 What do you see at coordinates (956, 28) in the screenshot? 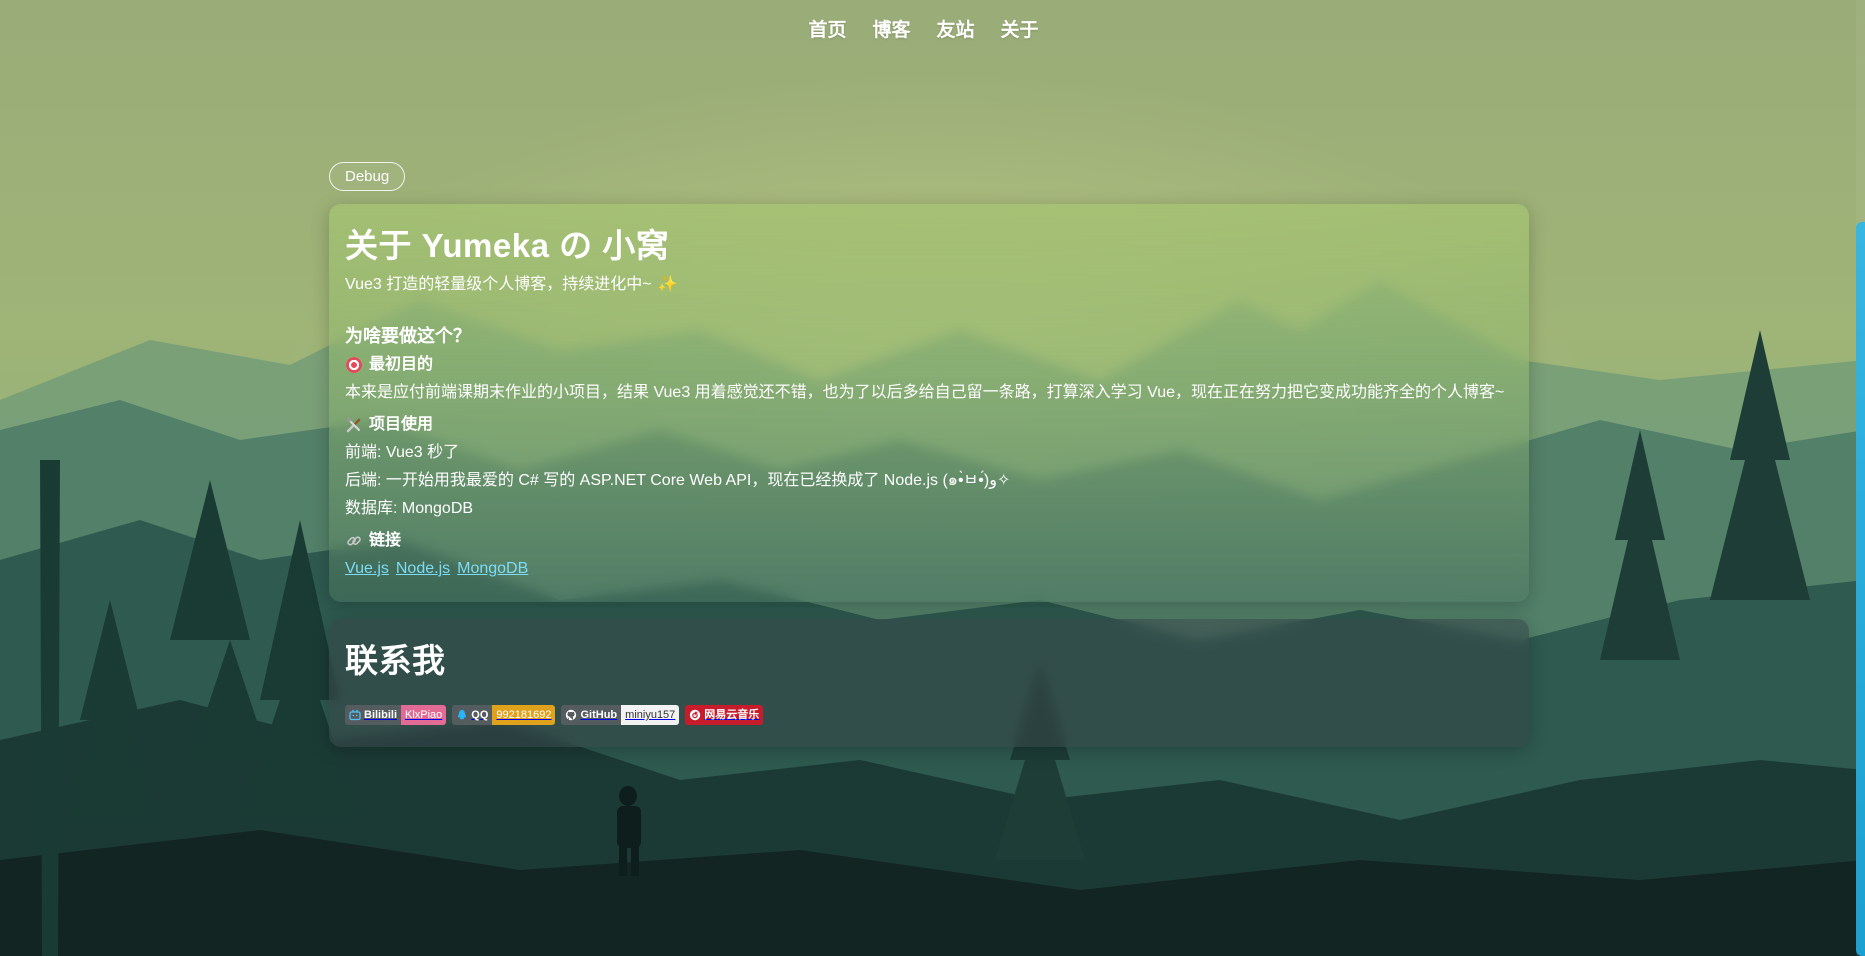
I see `nav-friends: 友站` at bounding box center [956, 28].